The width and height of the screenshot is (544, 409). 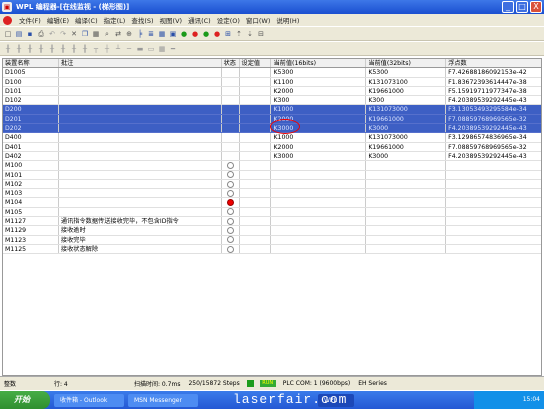 What do you see at coordinates (217, 34) in the screenshot?
I see `reset-icon: ●` at bounding box center [217, 34].